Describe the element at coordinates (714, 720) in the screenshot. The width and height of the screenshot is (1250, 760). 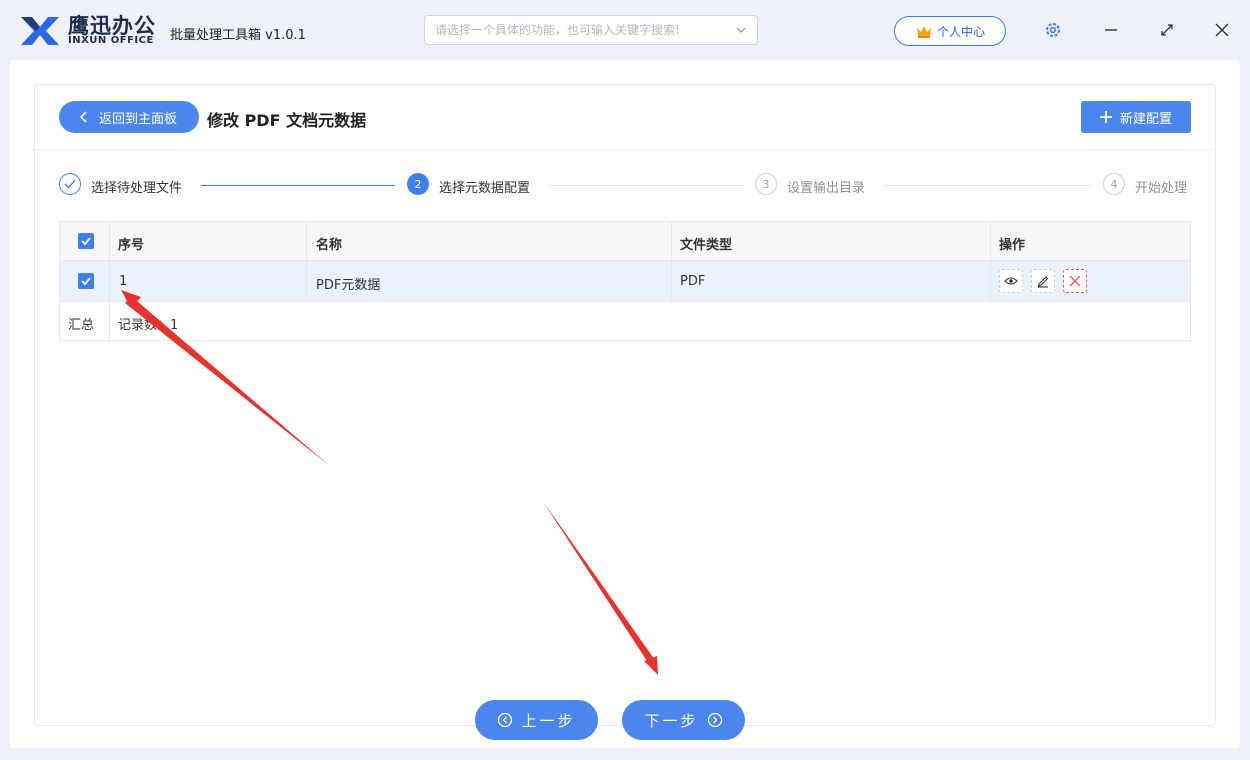
I see `arrow-circle-right-icon` at that location.